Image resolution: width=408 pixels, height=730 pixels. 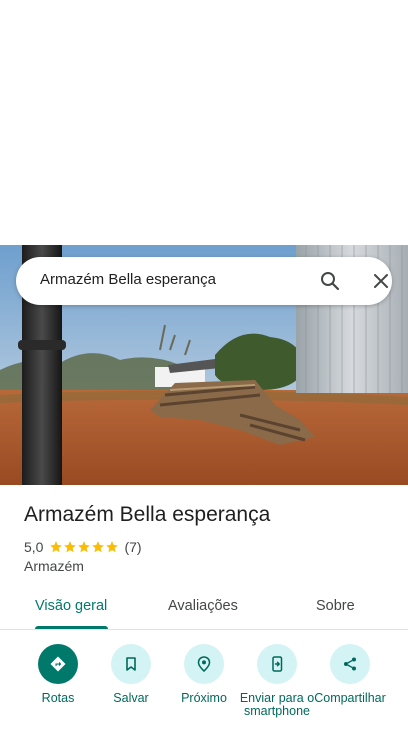 What do you see at coordinates (277, 664) in the screenshot?
I see `send-to-phone-icon` at bounding box center [277, 664].